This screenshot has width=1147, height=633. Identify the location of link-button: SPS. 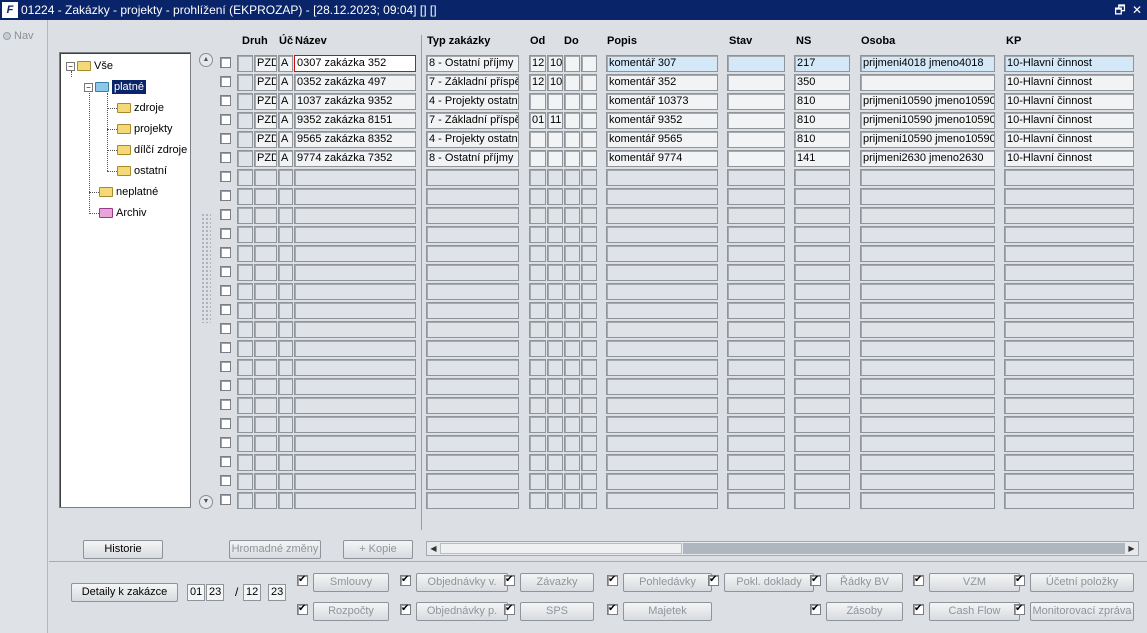
(557, 611).